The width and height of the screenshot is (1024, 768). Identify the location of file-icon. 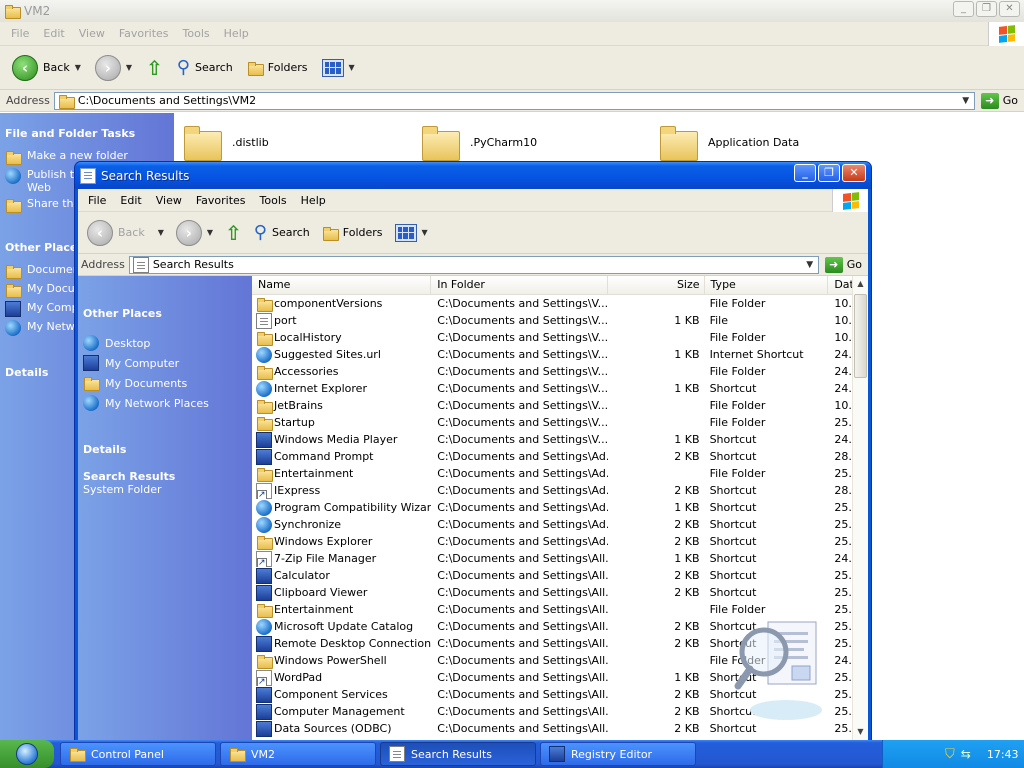
(264, 320).